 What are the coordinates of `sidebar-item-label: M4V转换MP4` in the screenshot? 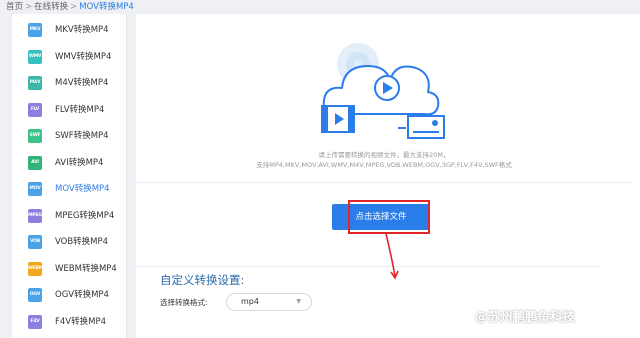 It's located at (82, 83).